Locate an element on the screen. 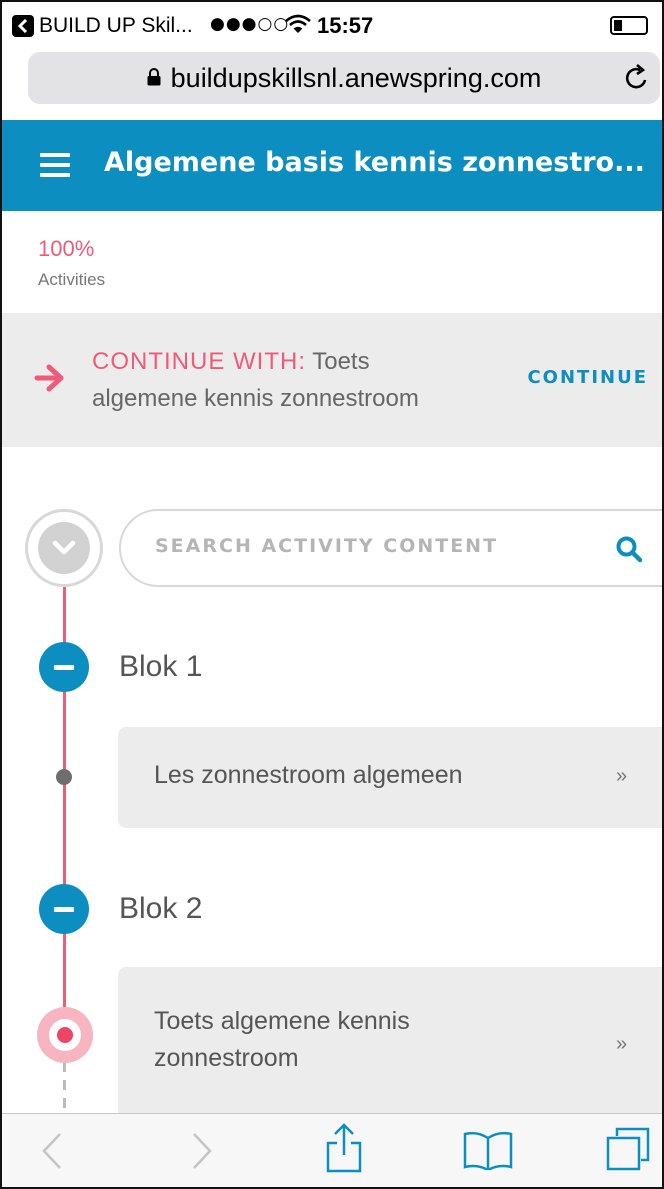 Image resolution: width=664 pixels, height=1189 pixels. activity-card: Toets algemene kennis zonnestroom » is located at coordinates (390, 1045).